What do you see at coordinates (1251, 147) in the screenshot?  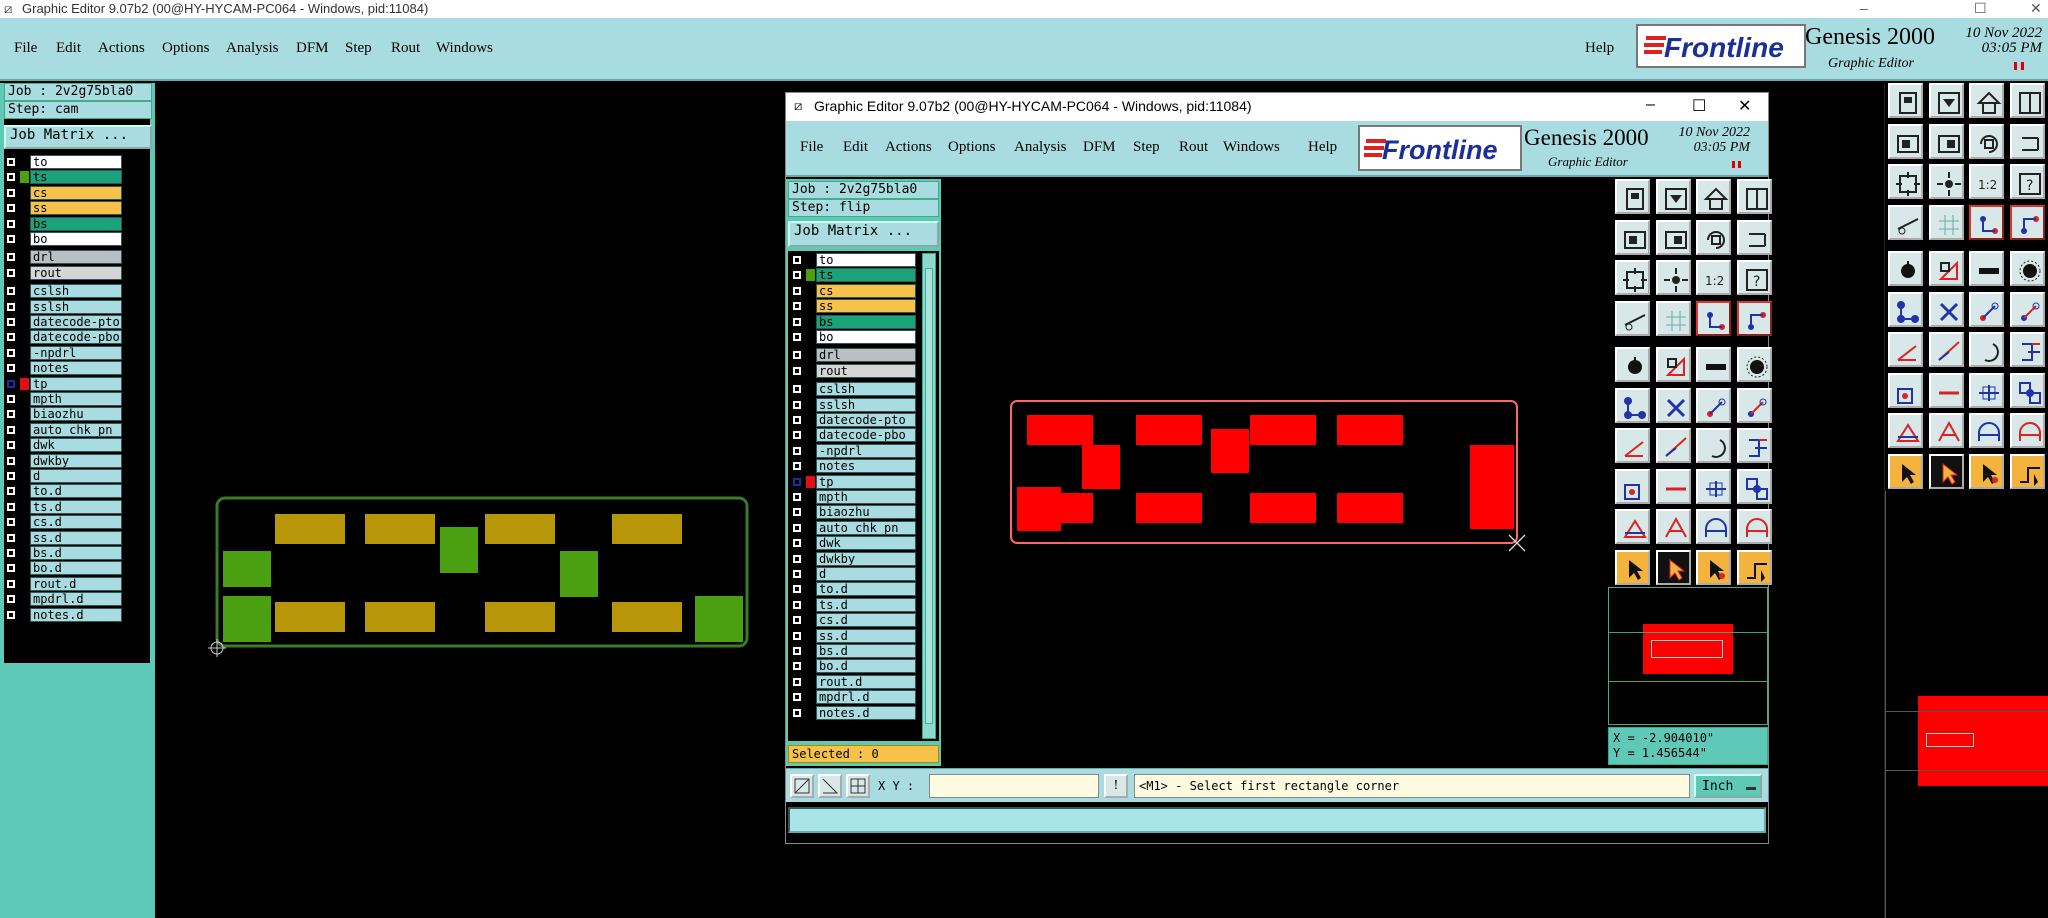 I see `inner-menu-windows: Windows` at bounding box center [1251, 147].